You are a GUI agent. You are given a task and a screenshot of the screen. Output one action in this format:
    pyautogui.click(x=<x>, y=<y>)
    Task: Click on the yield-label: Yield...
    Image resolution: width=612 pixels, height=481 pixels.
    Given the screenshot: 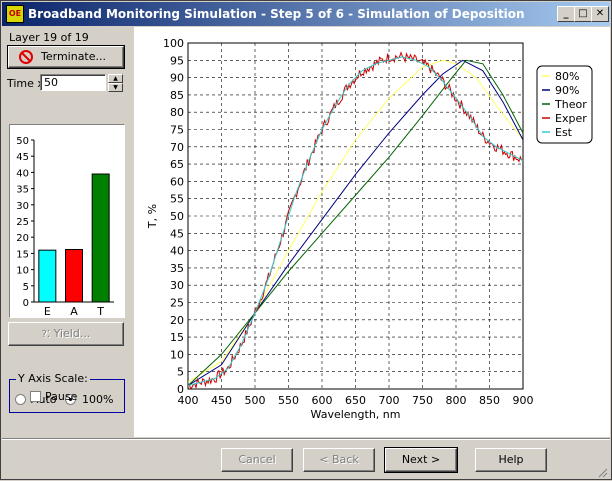 What is the action you would take?
    pyautogui.click(x=72, y=333)
    